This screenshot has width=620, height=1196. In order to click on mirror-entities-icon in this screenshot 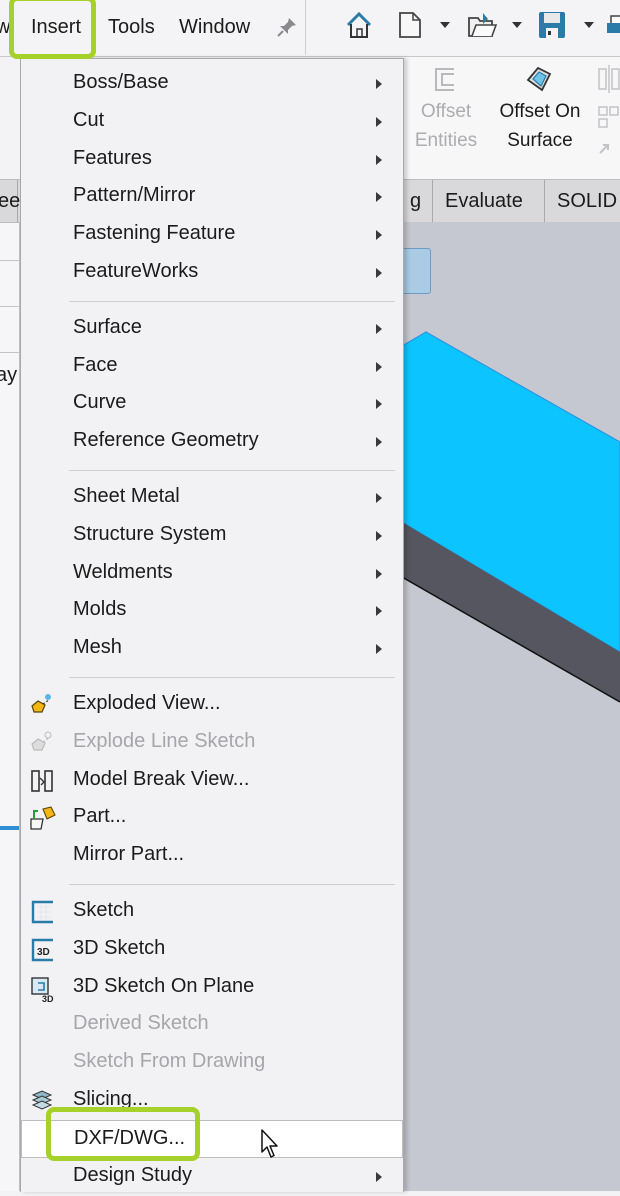, I will do `click(609, 117)`.